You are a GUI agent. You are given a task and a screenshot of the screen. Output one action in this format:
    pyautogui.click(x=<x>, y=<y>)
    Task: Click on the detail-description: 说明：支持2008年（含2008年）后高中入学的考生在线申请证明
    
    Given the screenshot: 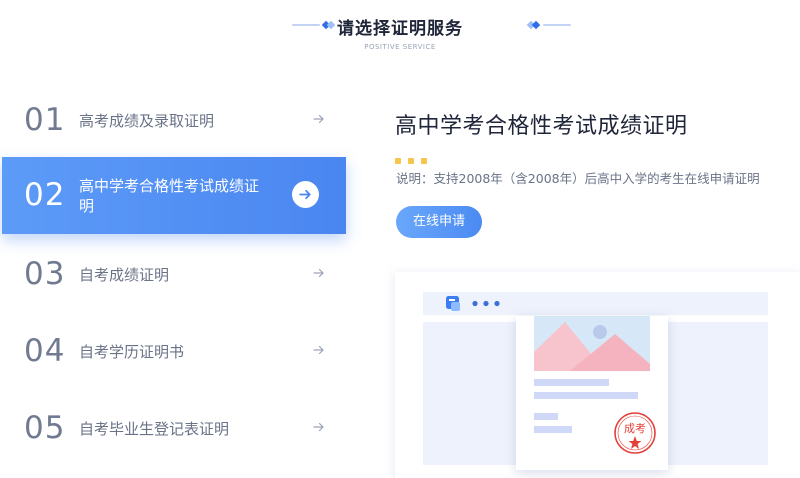 What is the action you would take?
    pyautogui.click(x=578, y=178)
    